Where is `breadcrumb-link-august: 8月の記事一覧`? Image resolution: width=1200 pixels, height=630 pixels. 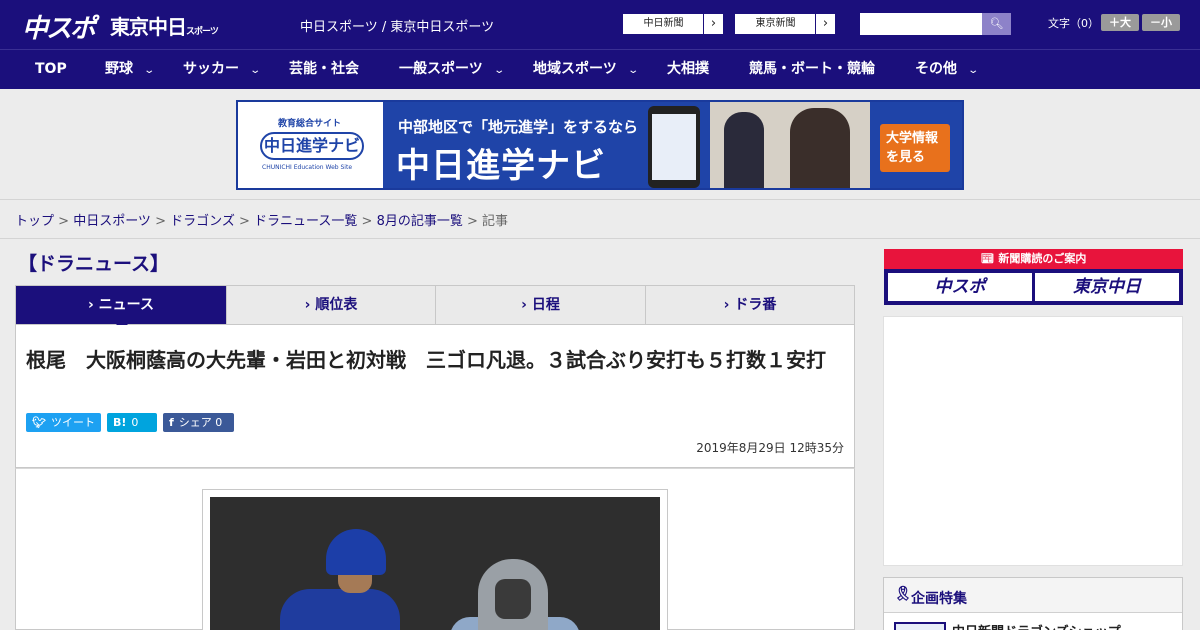
breadcrumb-link-august: 8月の記事一覧 is located at coordinates (420, 221).